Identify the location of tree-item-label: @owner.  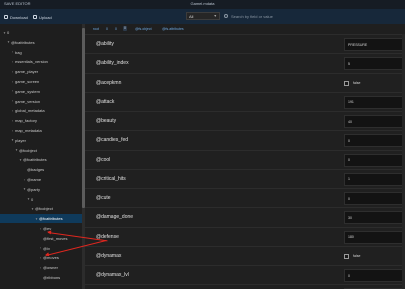
(50, 268).